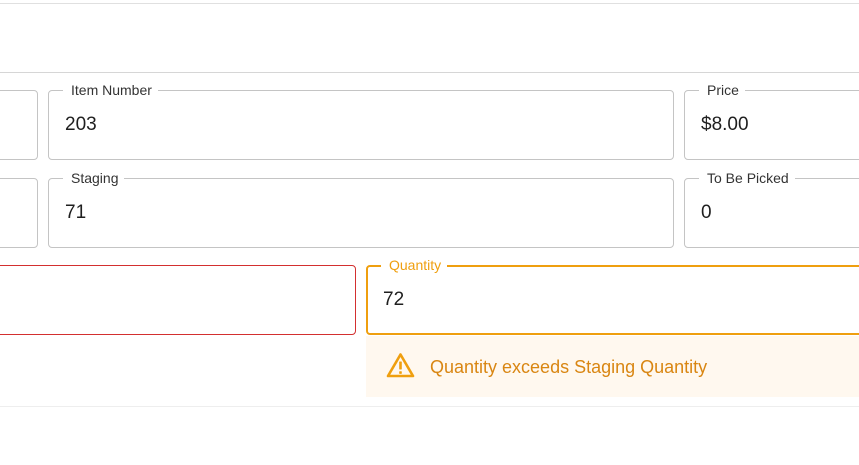 This screenshot has width=859, height=465. Describe the element at coordinates (414, 265) in the screenshot. I see `quantity-label: Quantity` at that location.